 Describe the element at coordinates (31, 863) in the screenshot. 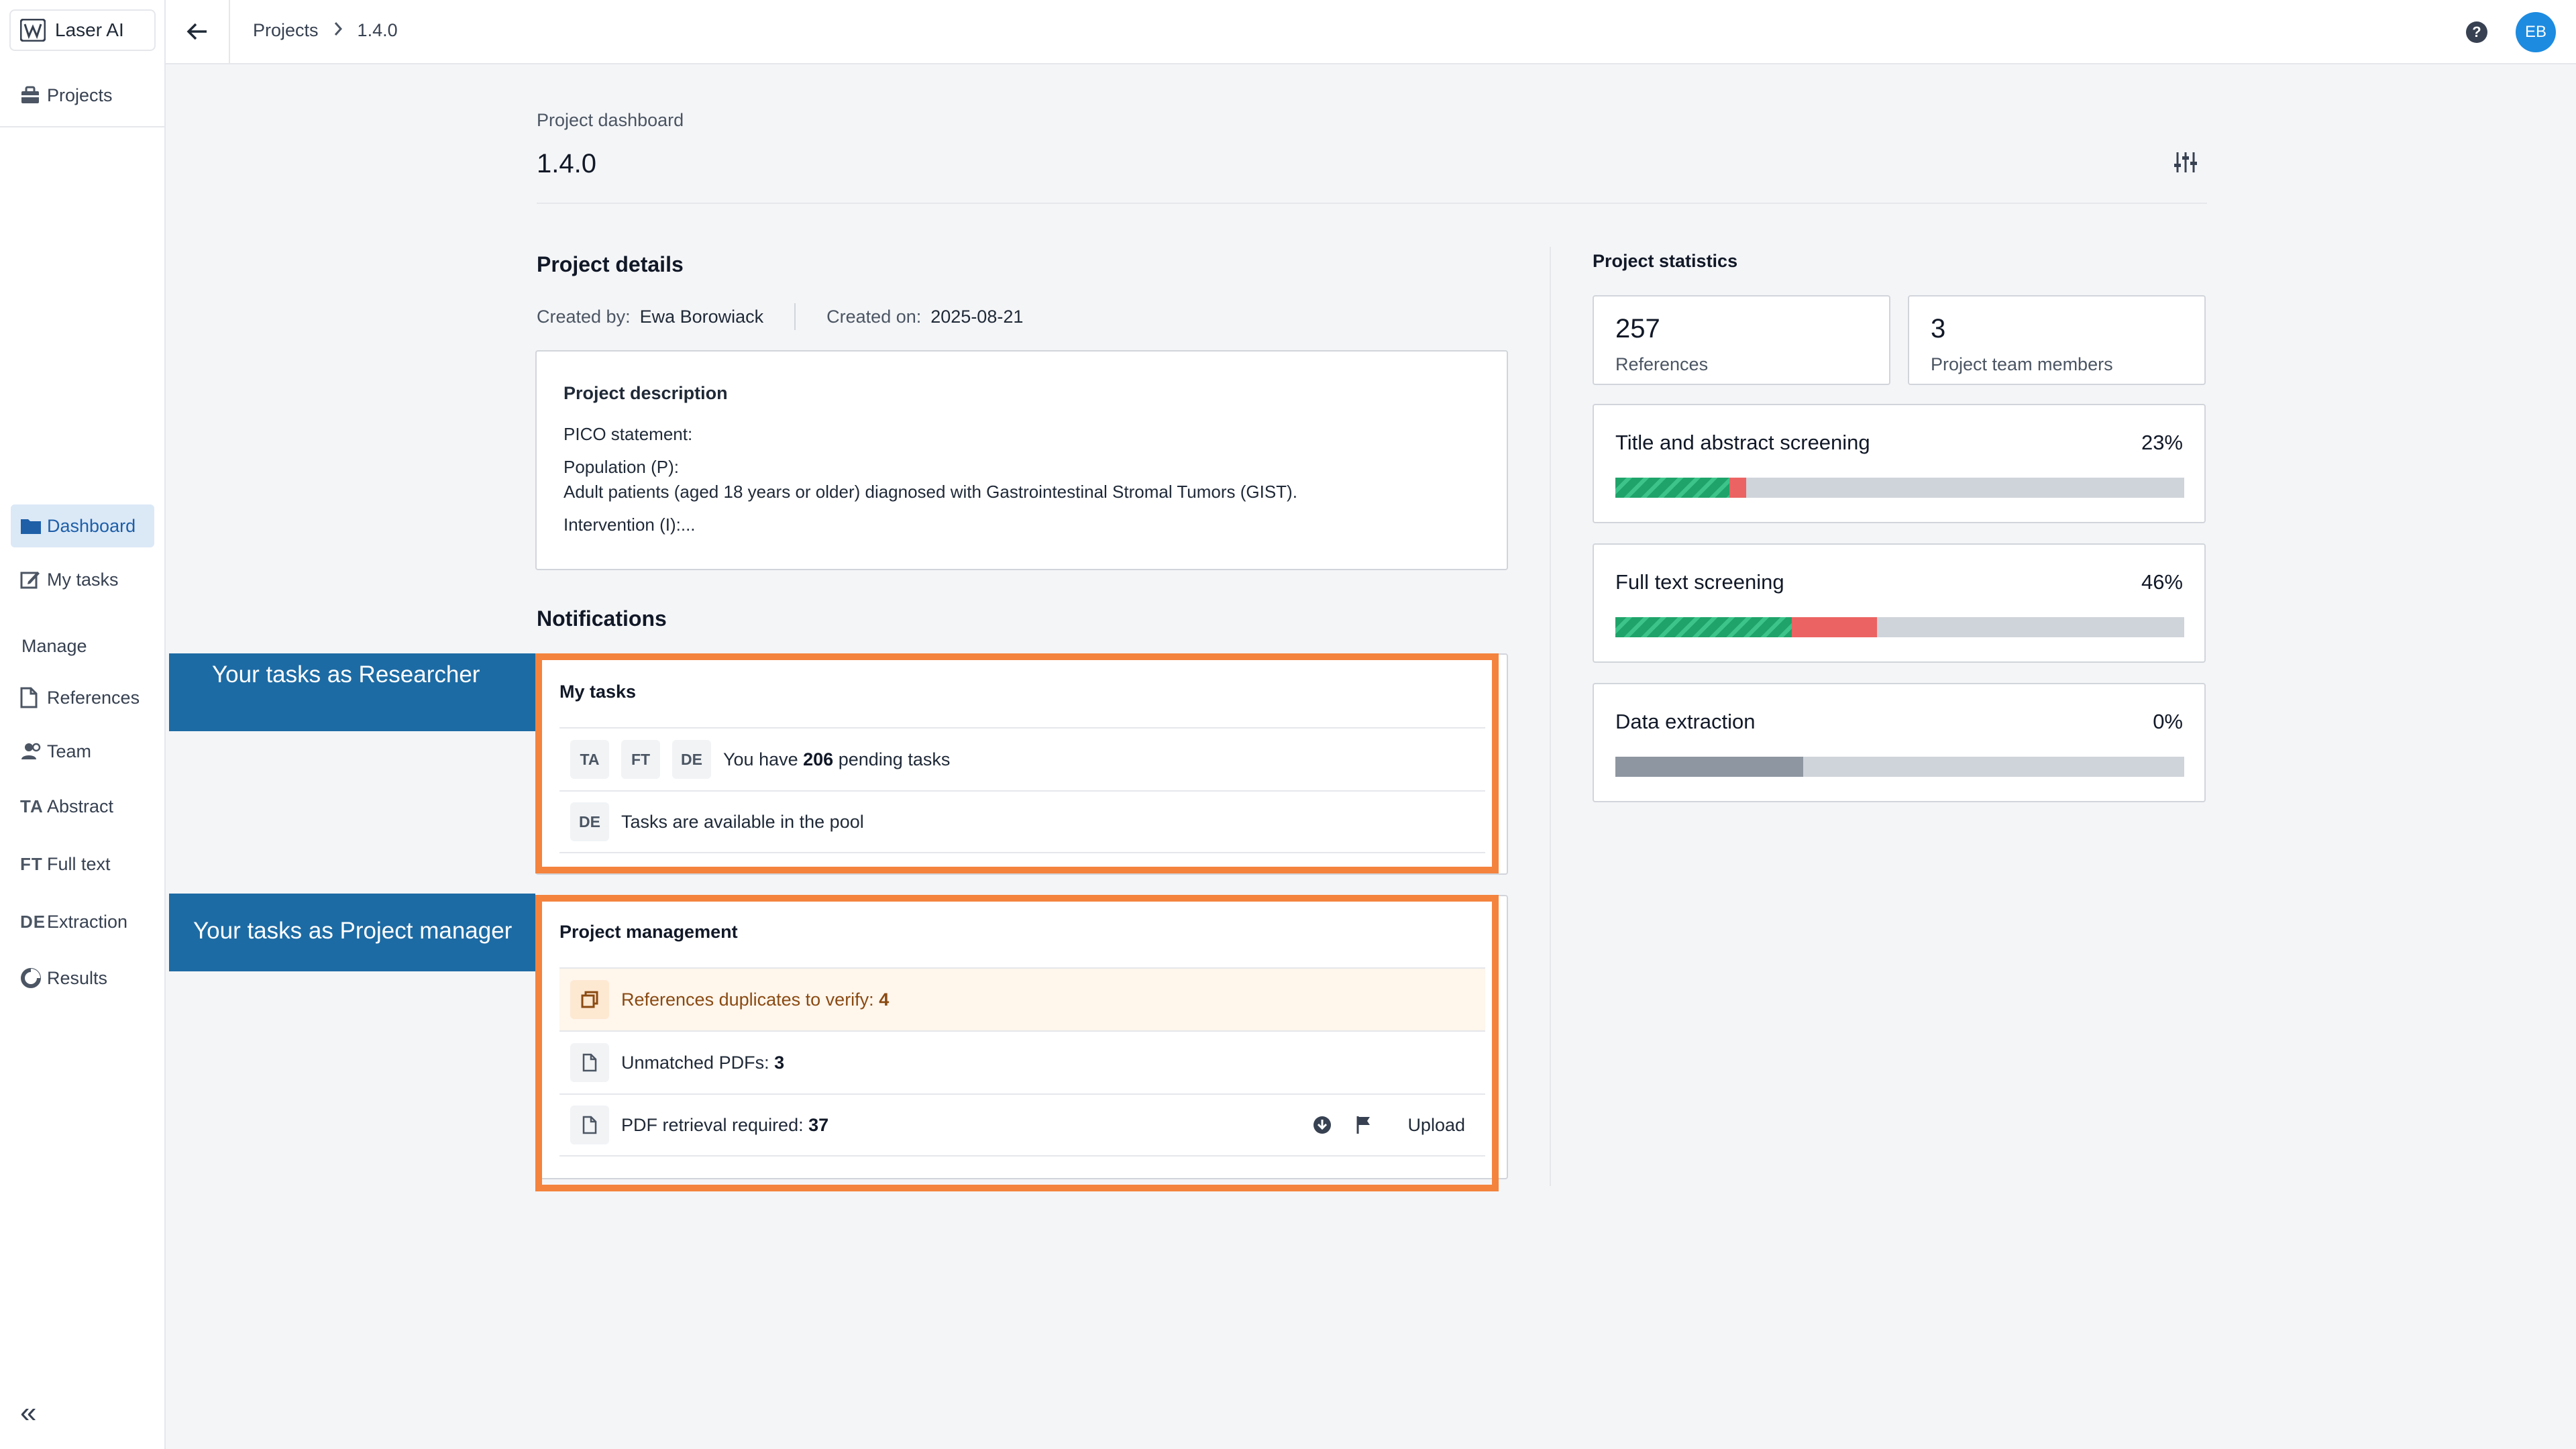

I see `ft-abbr-icon: FT` at that location.